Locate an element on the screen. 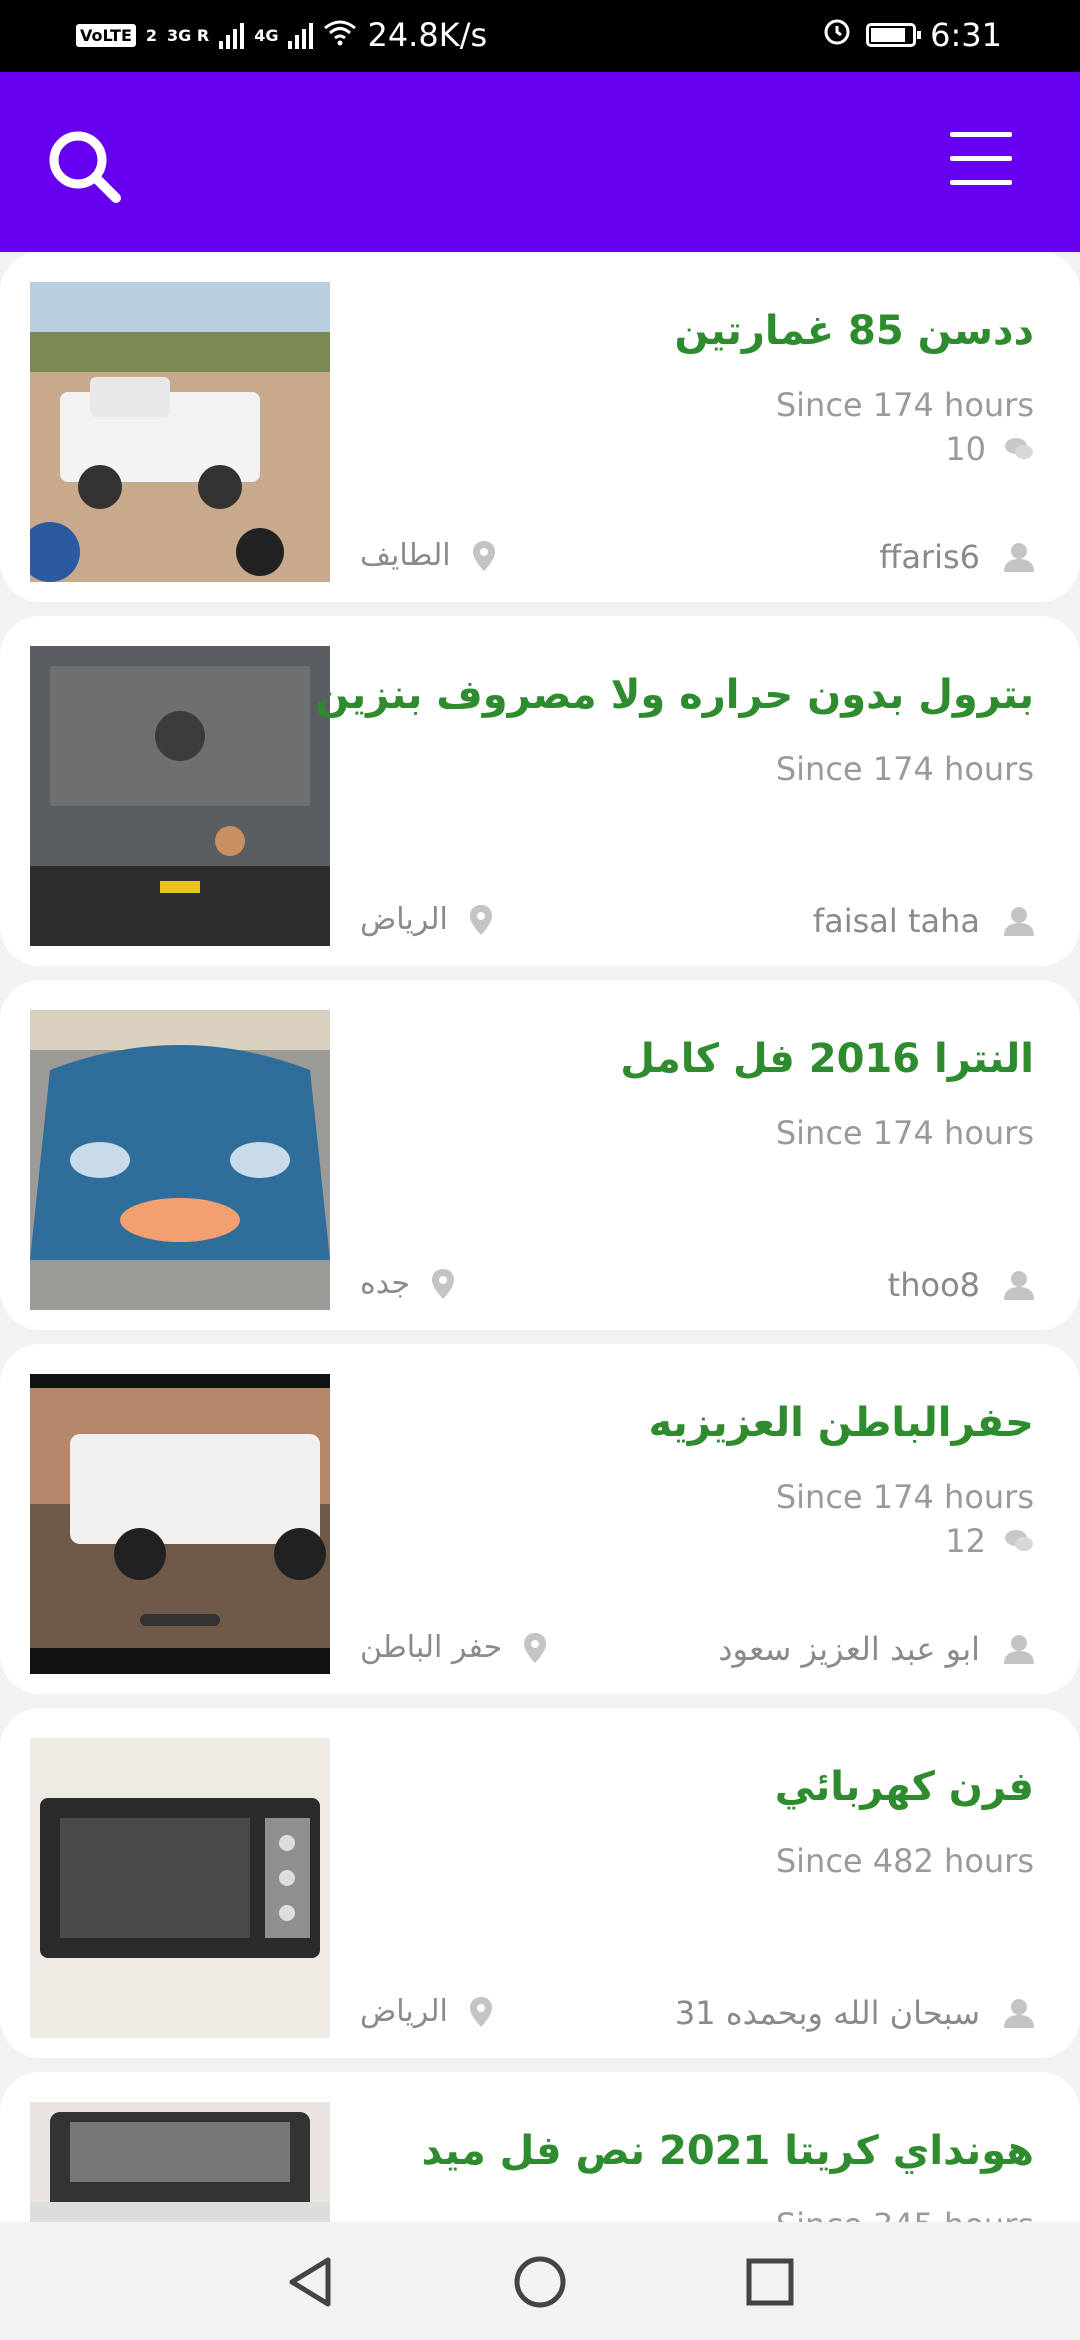 The image size is (1080, 2340). recents-square-icon is located at coordinates (770, 2282).